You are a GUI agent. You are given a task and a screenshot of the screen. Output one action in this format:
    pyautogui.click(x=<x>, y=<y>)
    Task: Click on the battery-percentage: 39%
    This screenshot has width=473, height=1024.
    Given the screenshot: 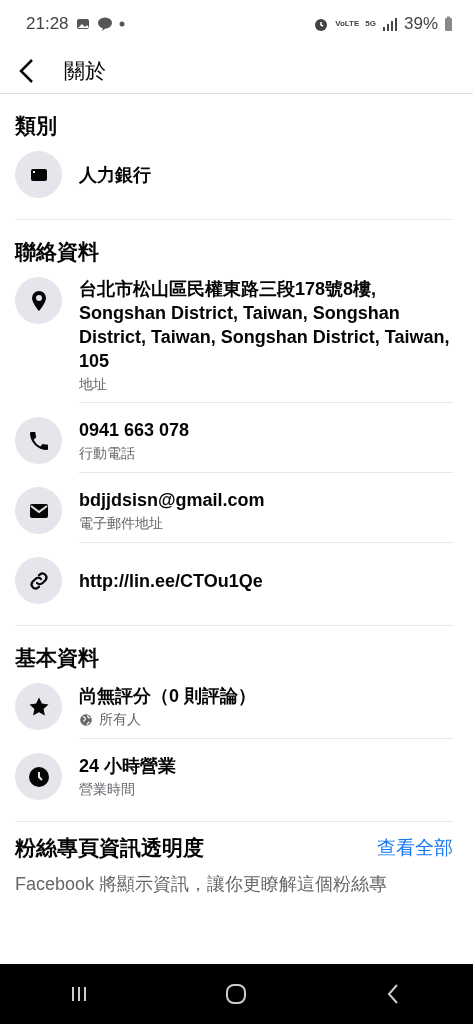 What is the action you would take?
    pyautogui.click(x=420, y=24)
    